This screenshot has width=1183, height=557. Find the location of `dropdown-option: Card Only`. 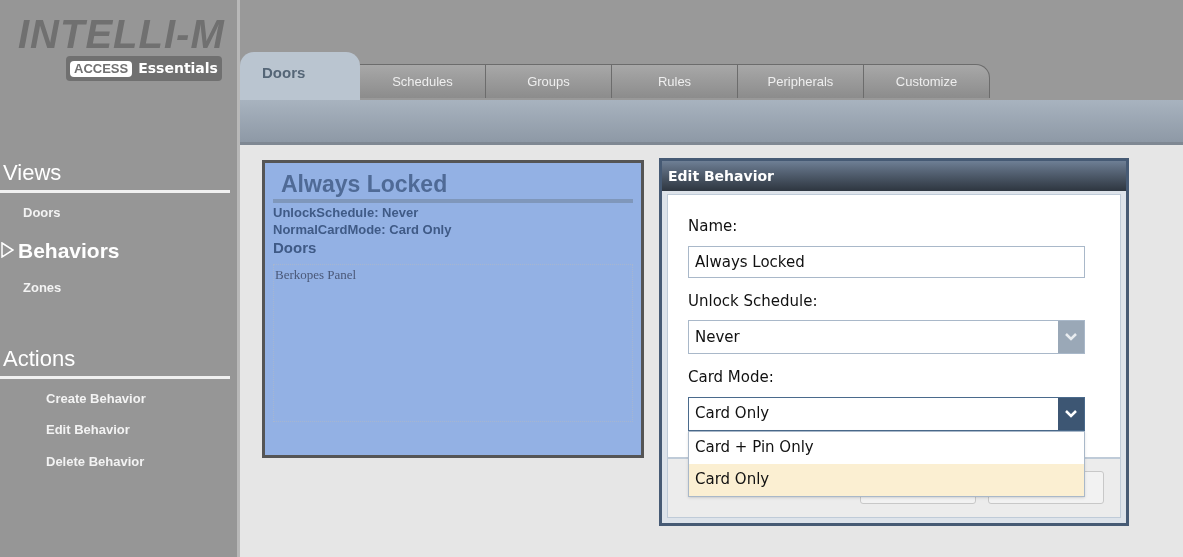

dropdown-option: Card Only is located at coordinates (886, 479).